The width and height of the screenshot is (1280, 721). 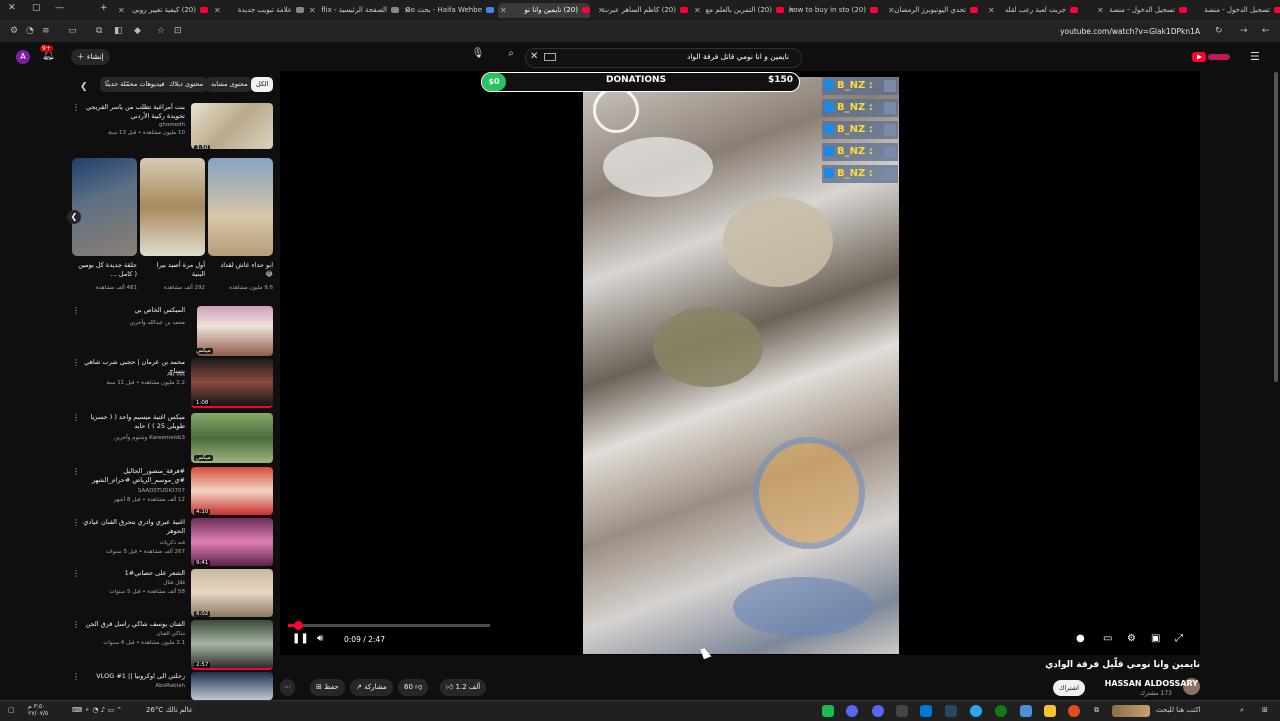 What do you see at coordinates (1244, 31) in the screenshot?
I see `forward-icon: →` at bounding box center [1244, 31].